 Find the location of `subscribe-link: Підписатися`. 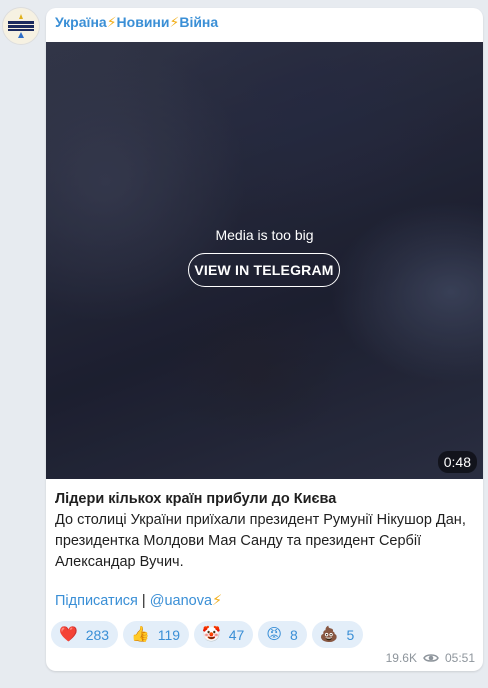

subscribe-link: Підписатися is located at coordinates (96, 601).